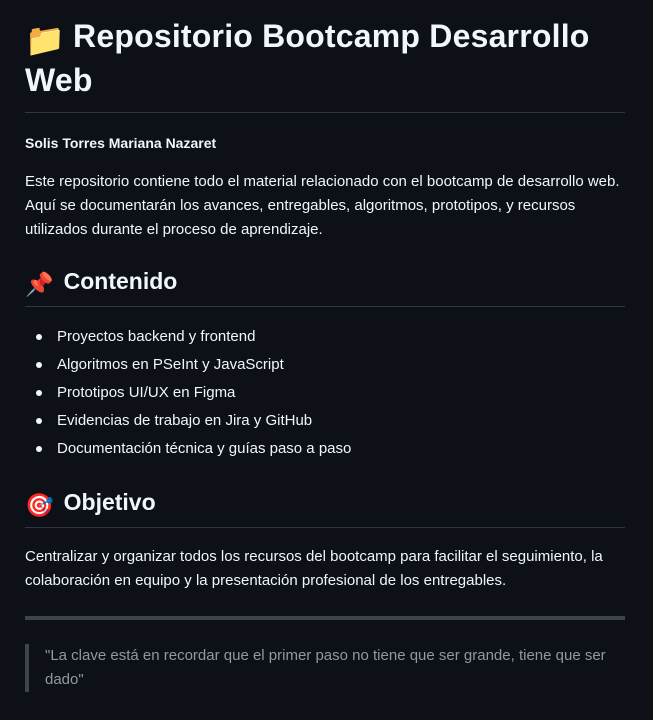  Describe the element at coordinates (325, 507) in the screenshot. I see `section-heading-objetivo: 🎯 Objetivo` at that location.